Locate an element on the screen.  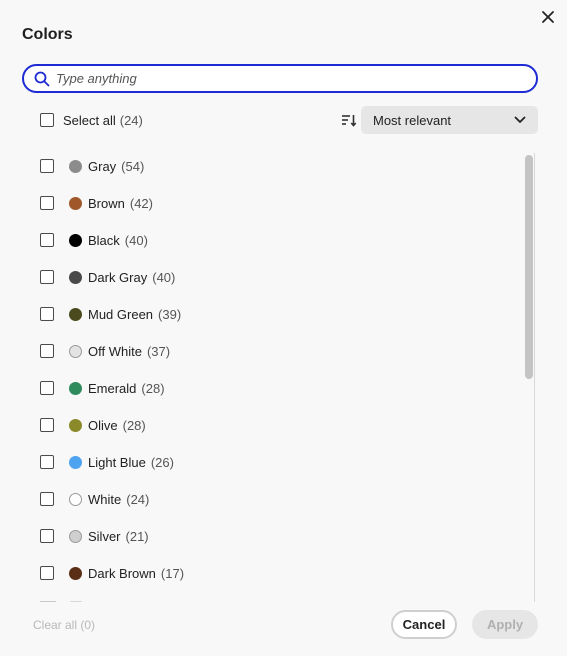
list-item: Brown (42) is located at coordinates (96, 203).